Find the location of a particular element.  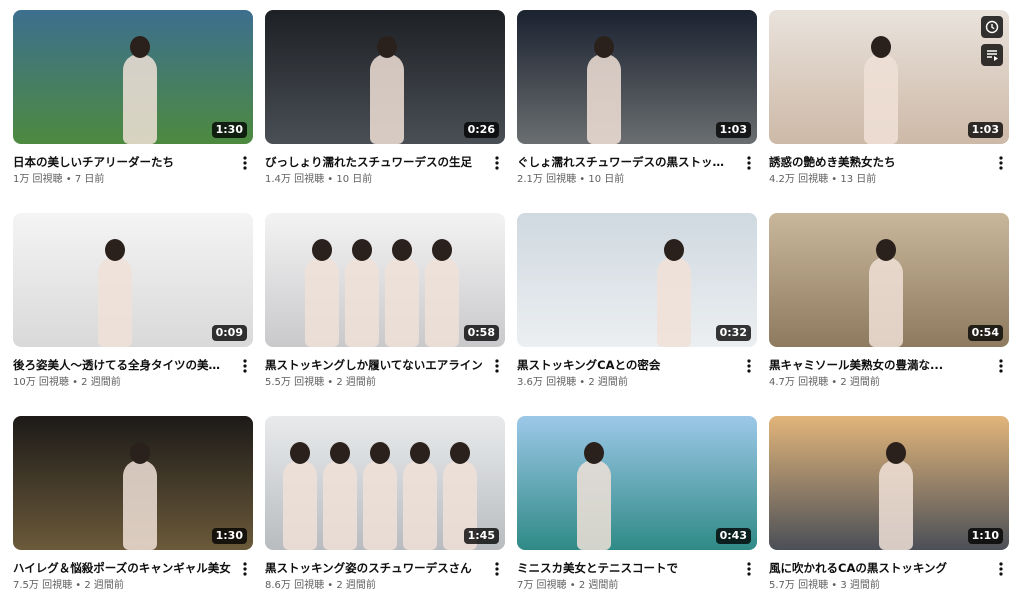

video-stats: 4.7万 回視聴 • 2 週間前 is located at coordinates (878, 383).